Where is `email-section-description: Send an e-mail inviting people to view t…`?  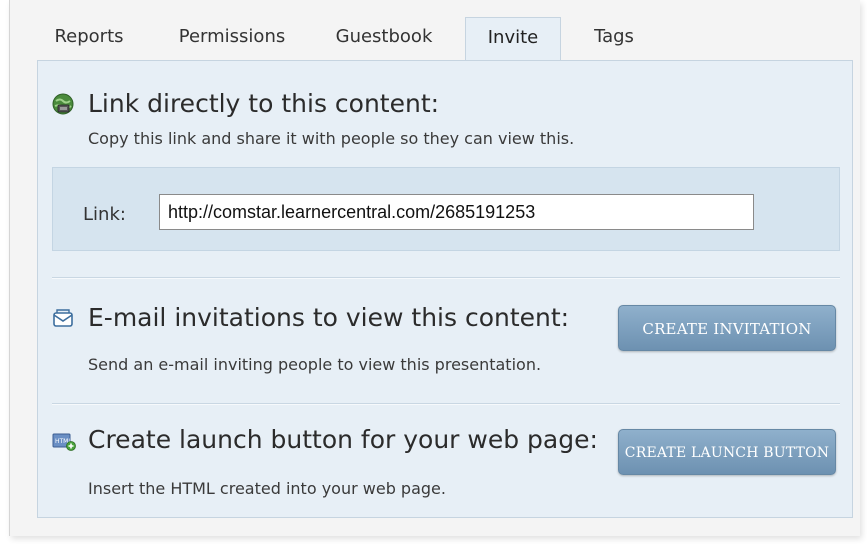 email-section-description: Send an e-mail inviting people to view t… is located at coordinates (315, 364).